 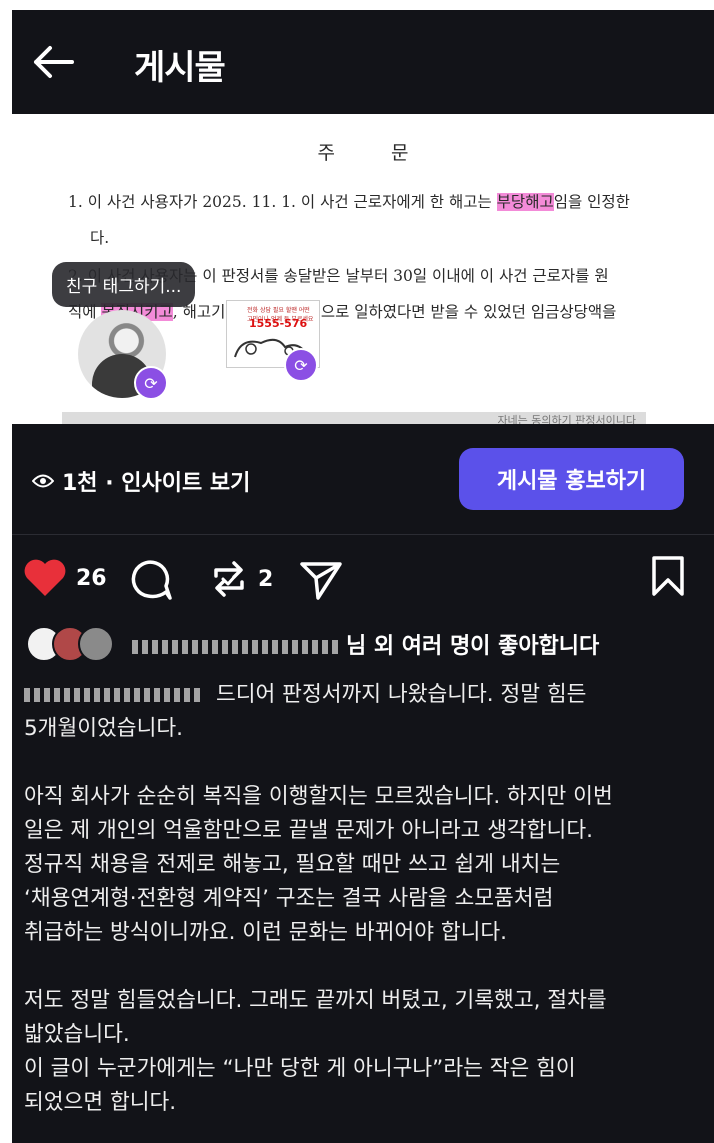 I want to click on highlight-unfair-dismissal: 부당해고, so click(x=525, y=202).